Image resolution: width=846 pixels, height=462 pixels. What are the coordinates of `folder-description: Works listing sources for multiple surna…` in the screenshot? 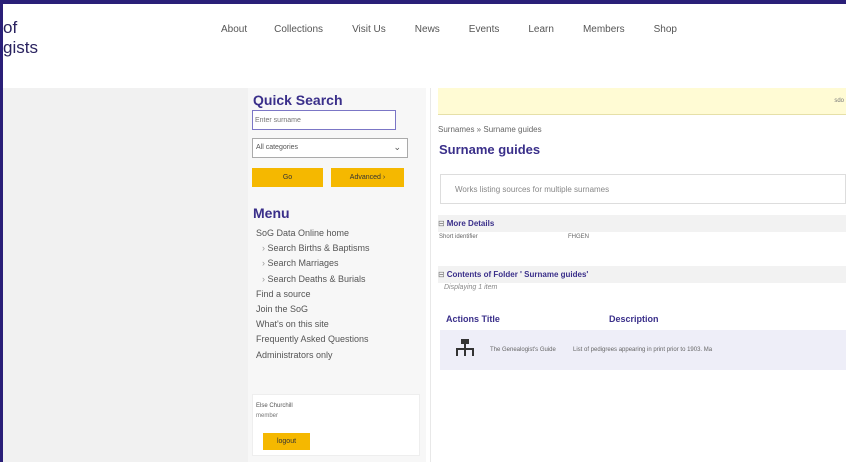 It's located at (643, 189).